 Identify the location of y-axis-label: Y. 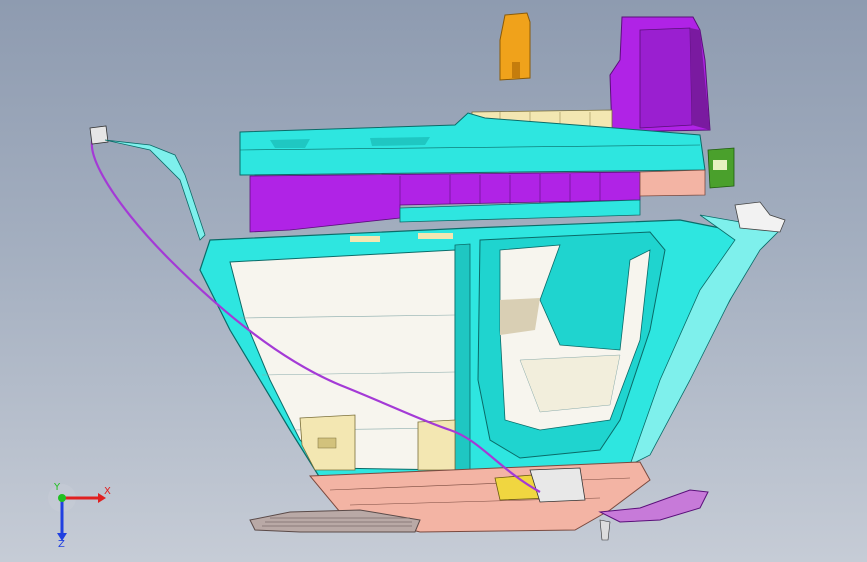
(57, 487).